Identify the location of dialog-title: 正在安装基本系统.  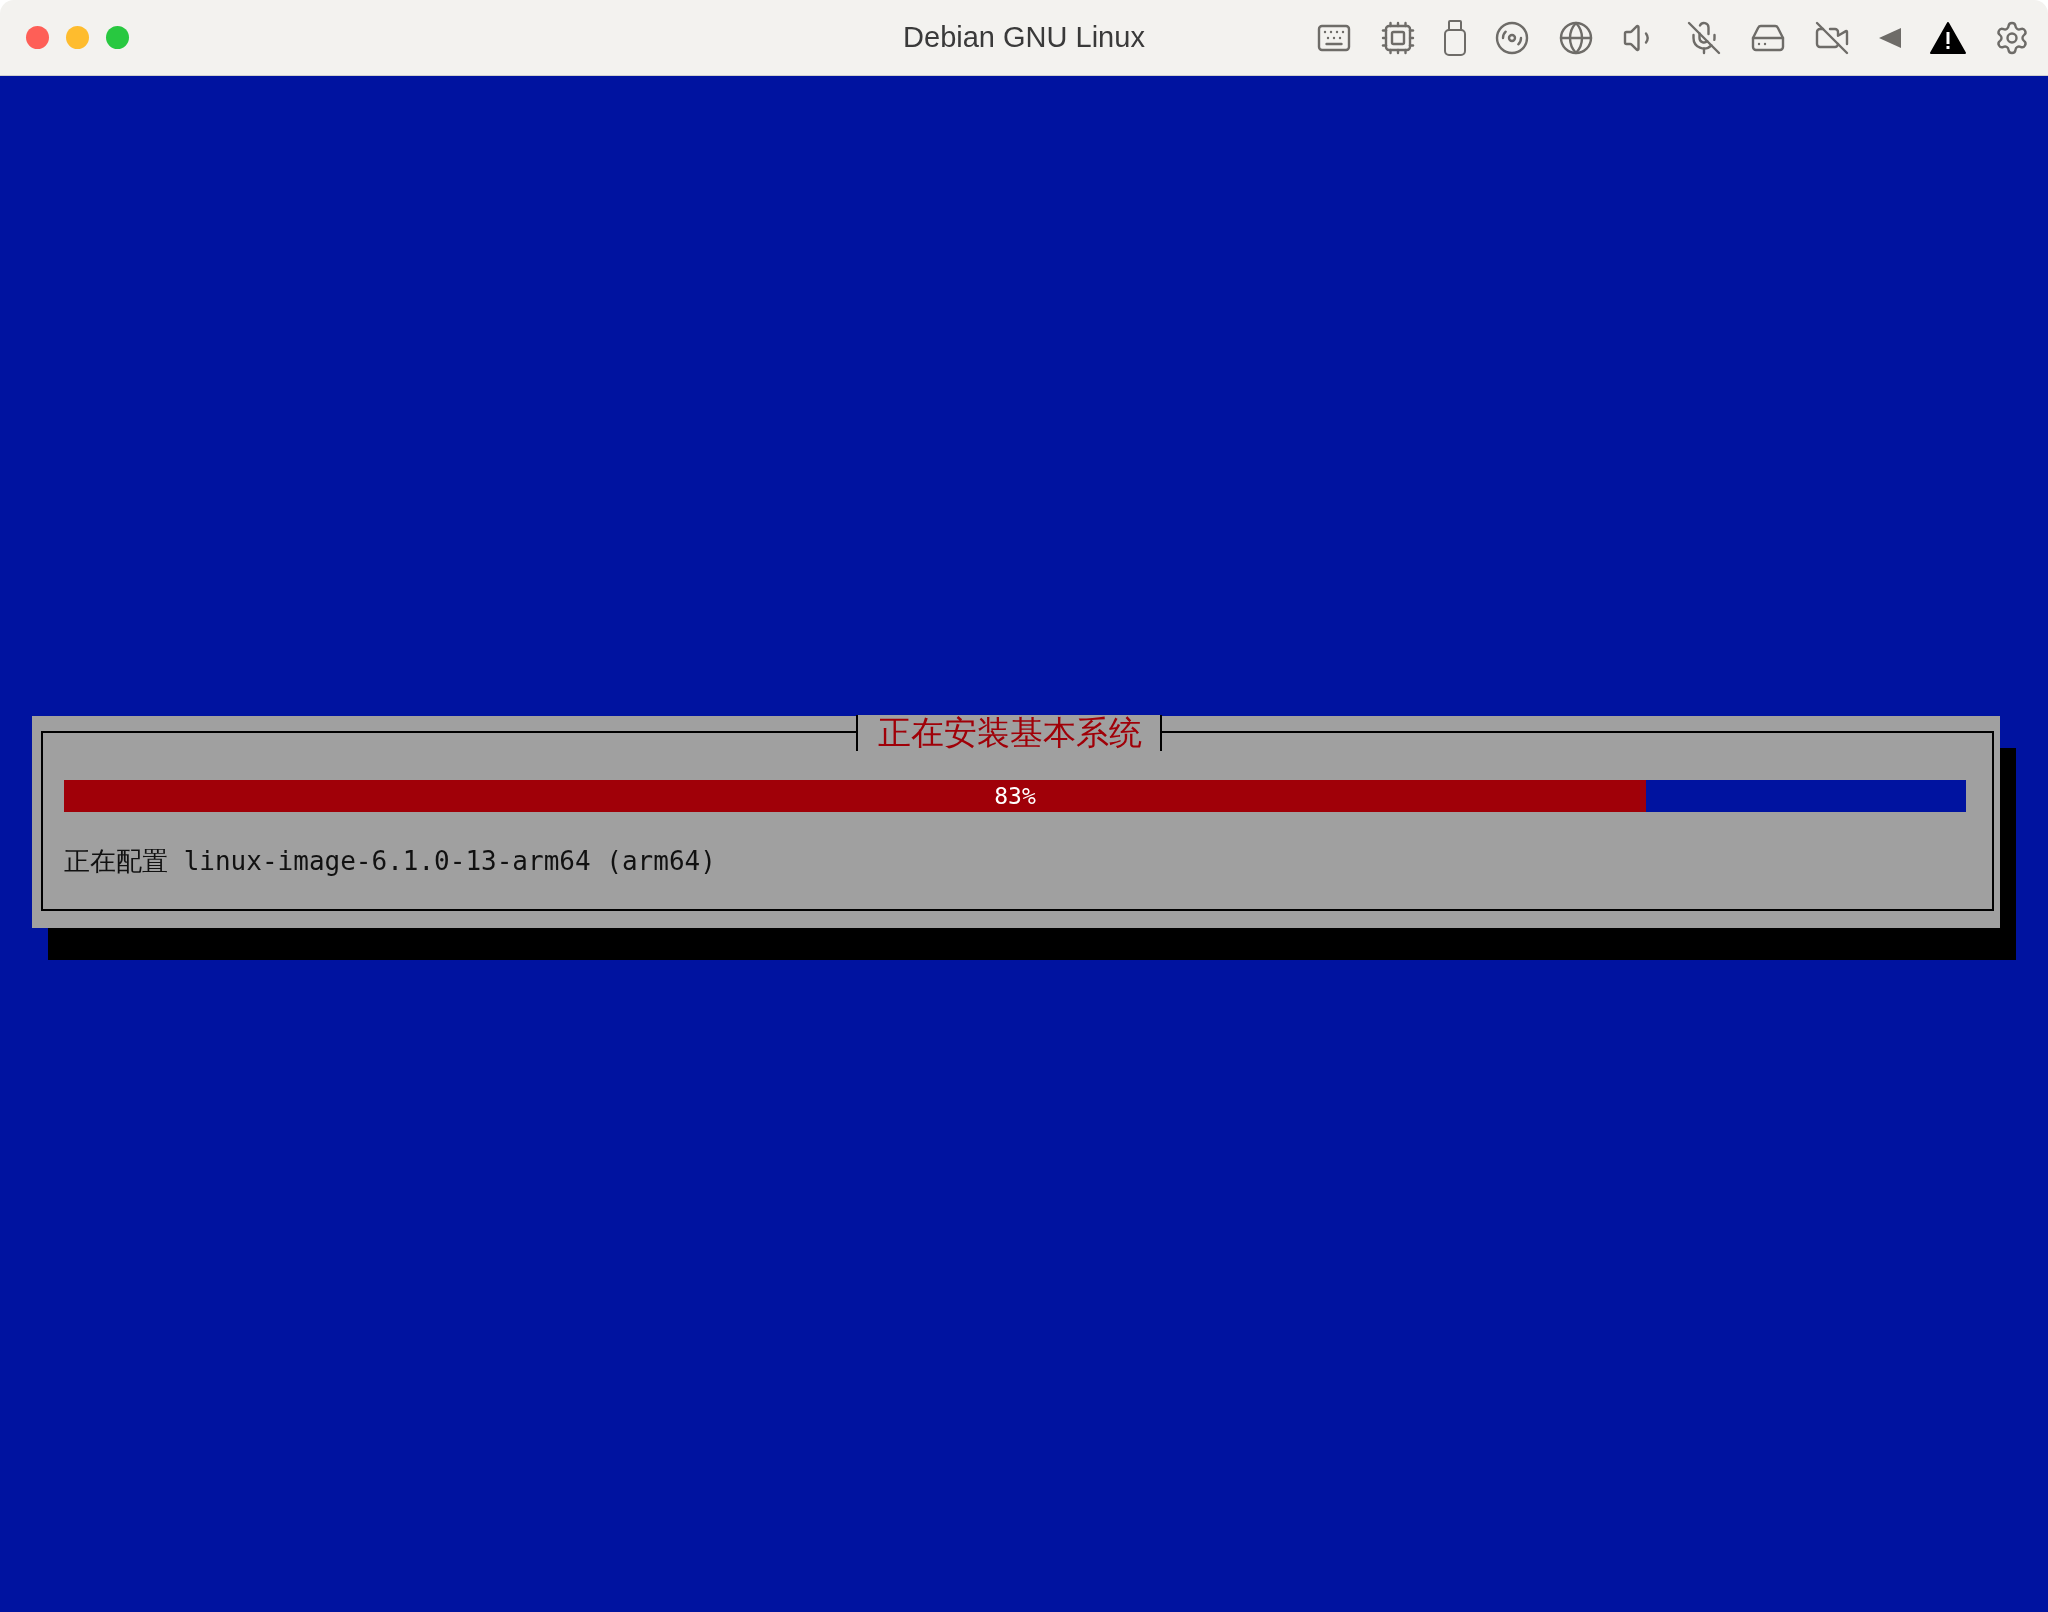
(1009, 733).